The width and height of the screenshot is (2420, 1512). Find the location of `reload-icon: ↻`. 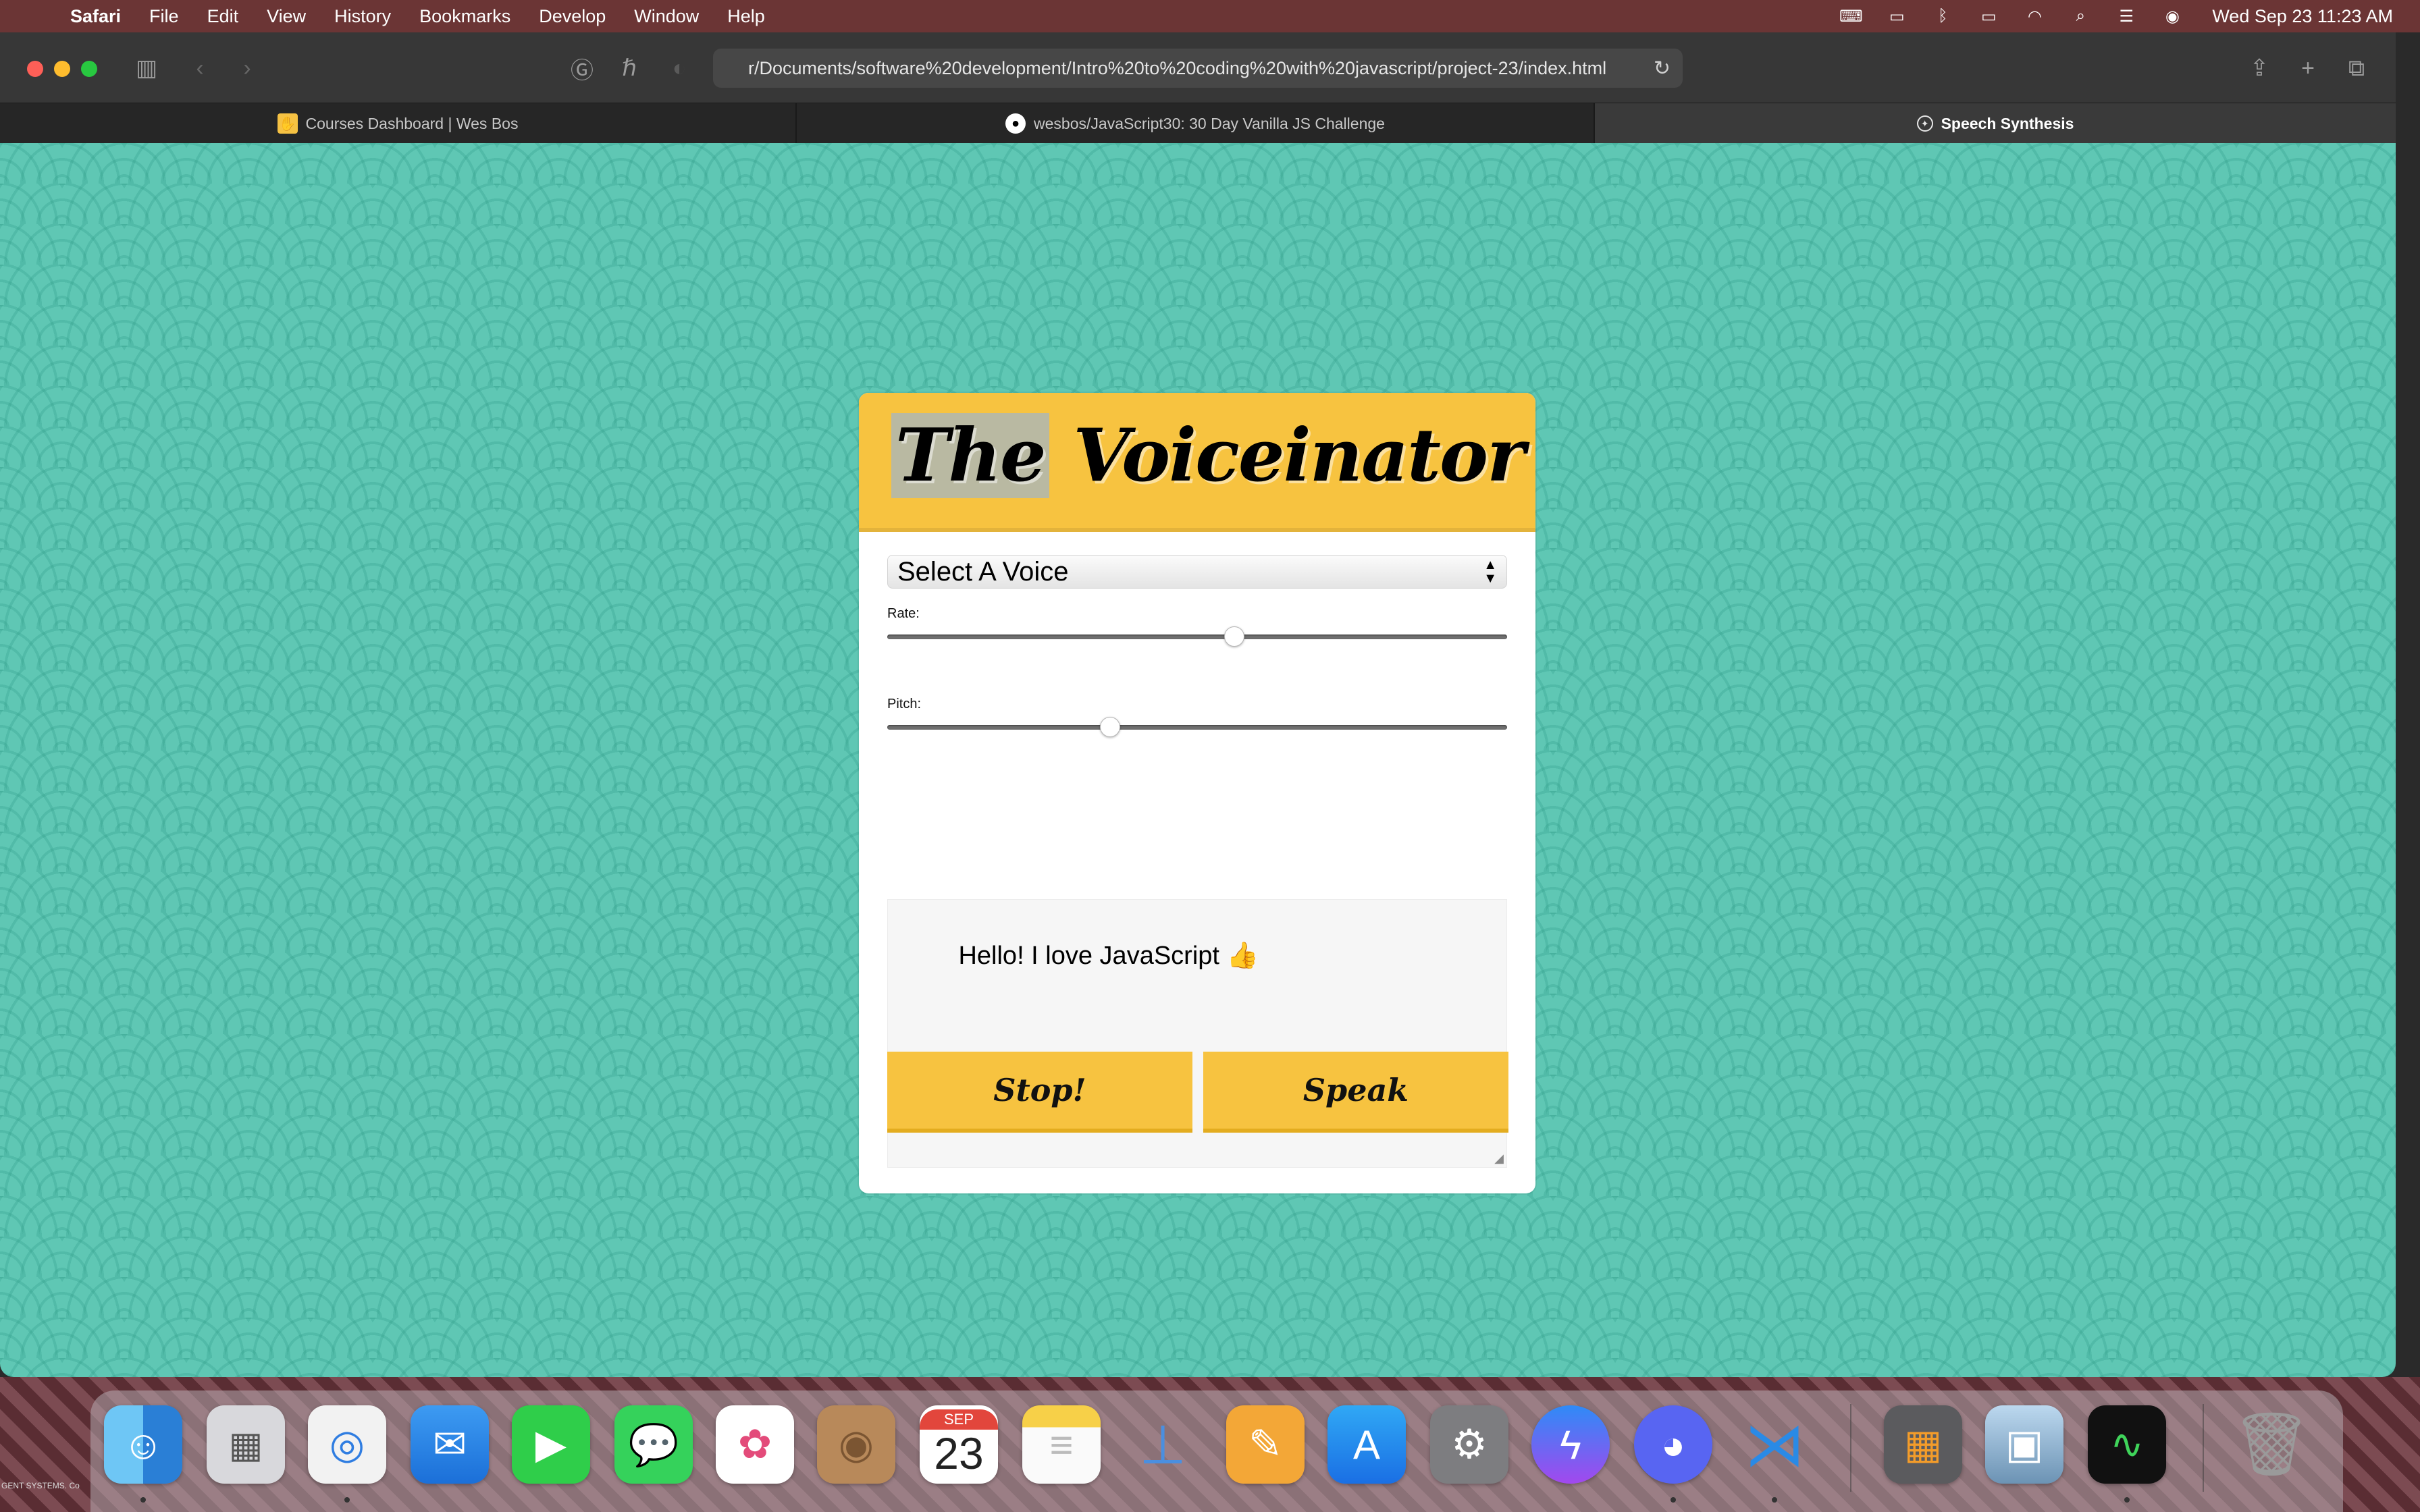

reload-icon: ↻ is located at coordinates (1662, 68).